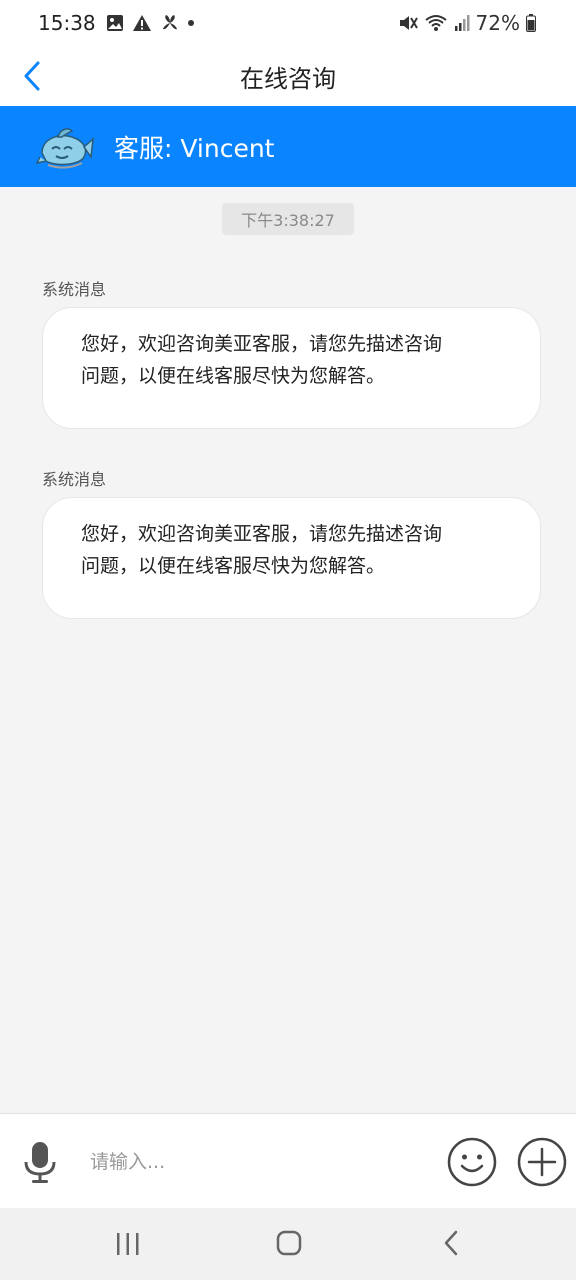 Image resolution: width=576 pixels, height=1280 pixels. I want to click on message-timestamp: 下午3:38:27, so click(288, 219).